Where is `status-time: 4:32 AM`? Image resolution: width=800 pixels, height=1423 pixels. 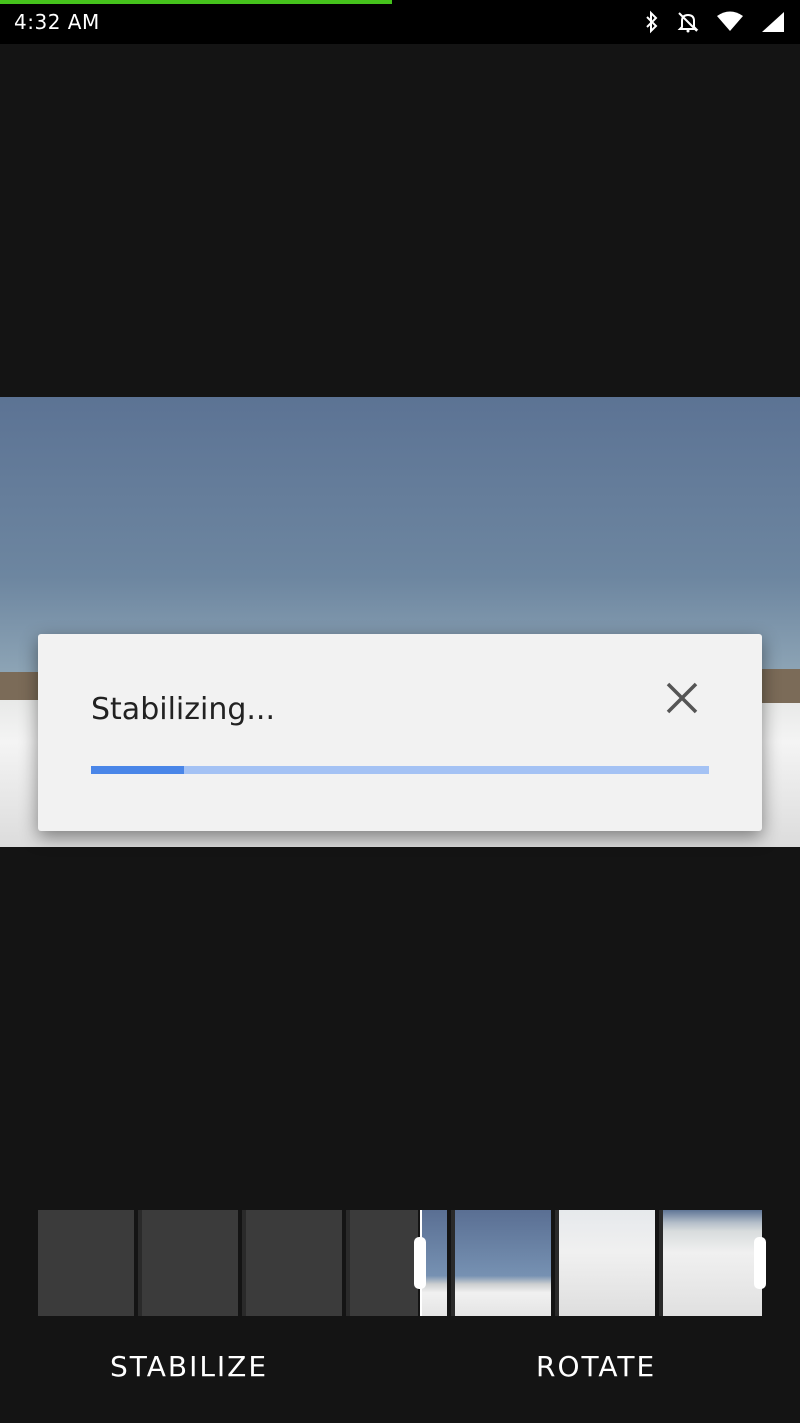
status-time: 4:32 AM is located at coordinates (57, 22).